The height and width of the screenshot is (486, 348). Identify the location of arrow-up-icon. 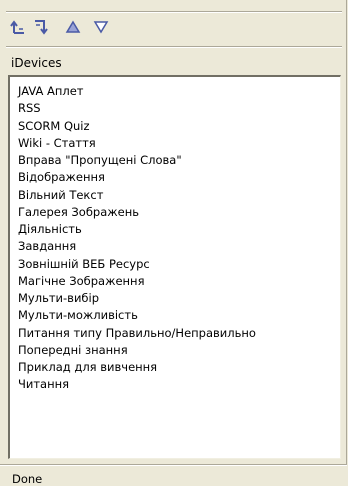
(73, 26).